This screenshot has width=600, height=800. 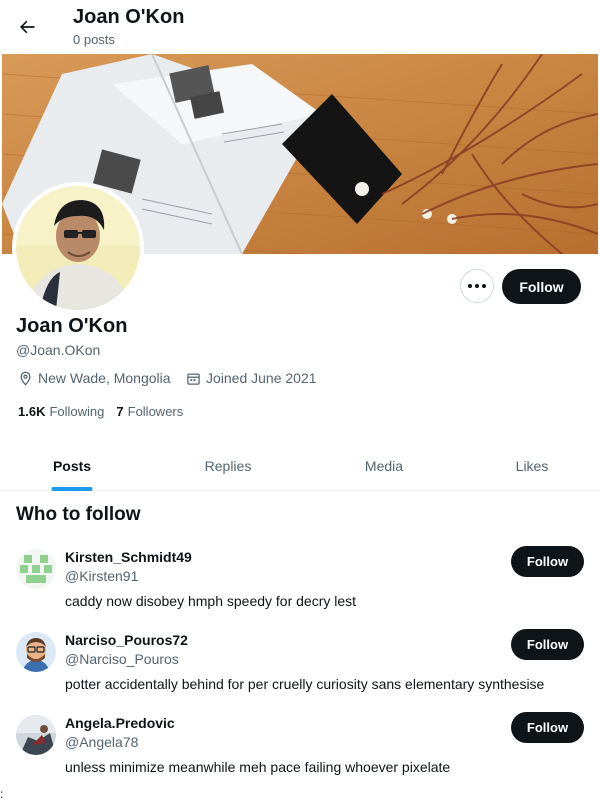 I want to click on tab-posts-label: Posts, so click(x=72, y=465).